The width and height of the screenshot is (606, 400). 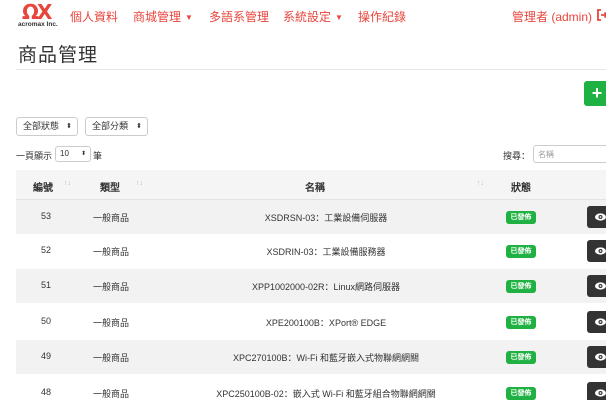 I want to click on page-length-select: 10 ⬍, so click(x=73, y=154).